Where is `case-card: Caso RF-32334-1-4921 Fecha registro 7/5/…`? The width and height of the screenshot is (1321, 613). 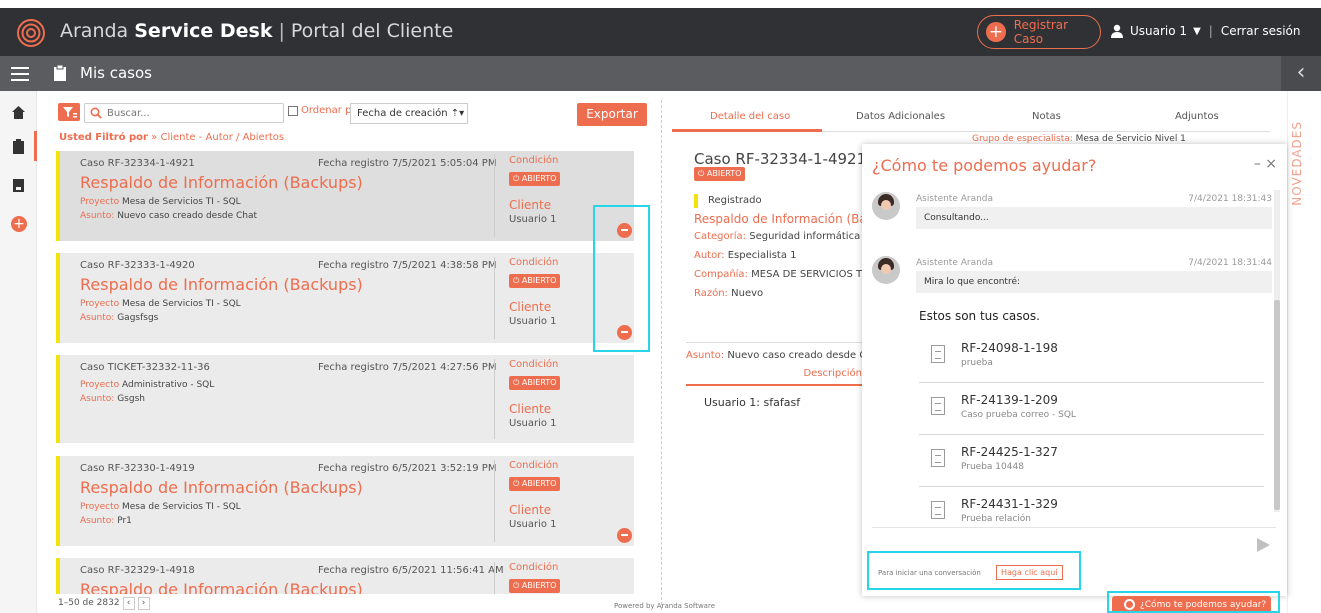
case-card: Caso RF-32334-1-4921 Fecha registro 7/5/… is located at coordinates (345, 196).